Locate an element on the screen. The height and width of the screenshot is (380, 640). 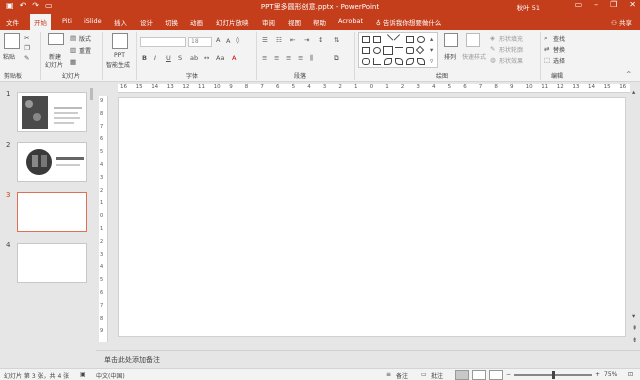
gallery-more-icon: ▿ is located at coordinates (431, 61).